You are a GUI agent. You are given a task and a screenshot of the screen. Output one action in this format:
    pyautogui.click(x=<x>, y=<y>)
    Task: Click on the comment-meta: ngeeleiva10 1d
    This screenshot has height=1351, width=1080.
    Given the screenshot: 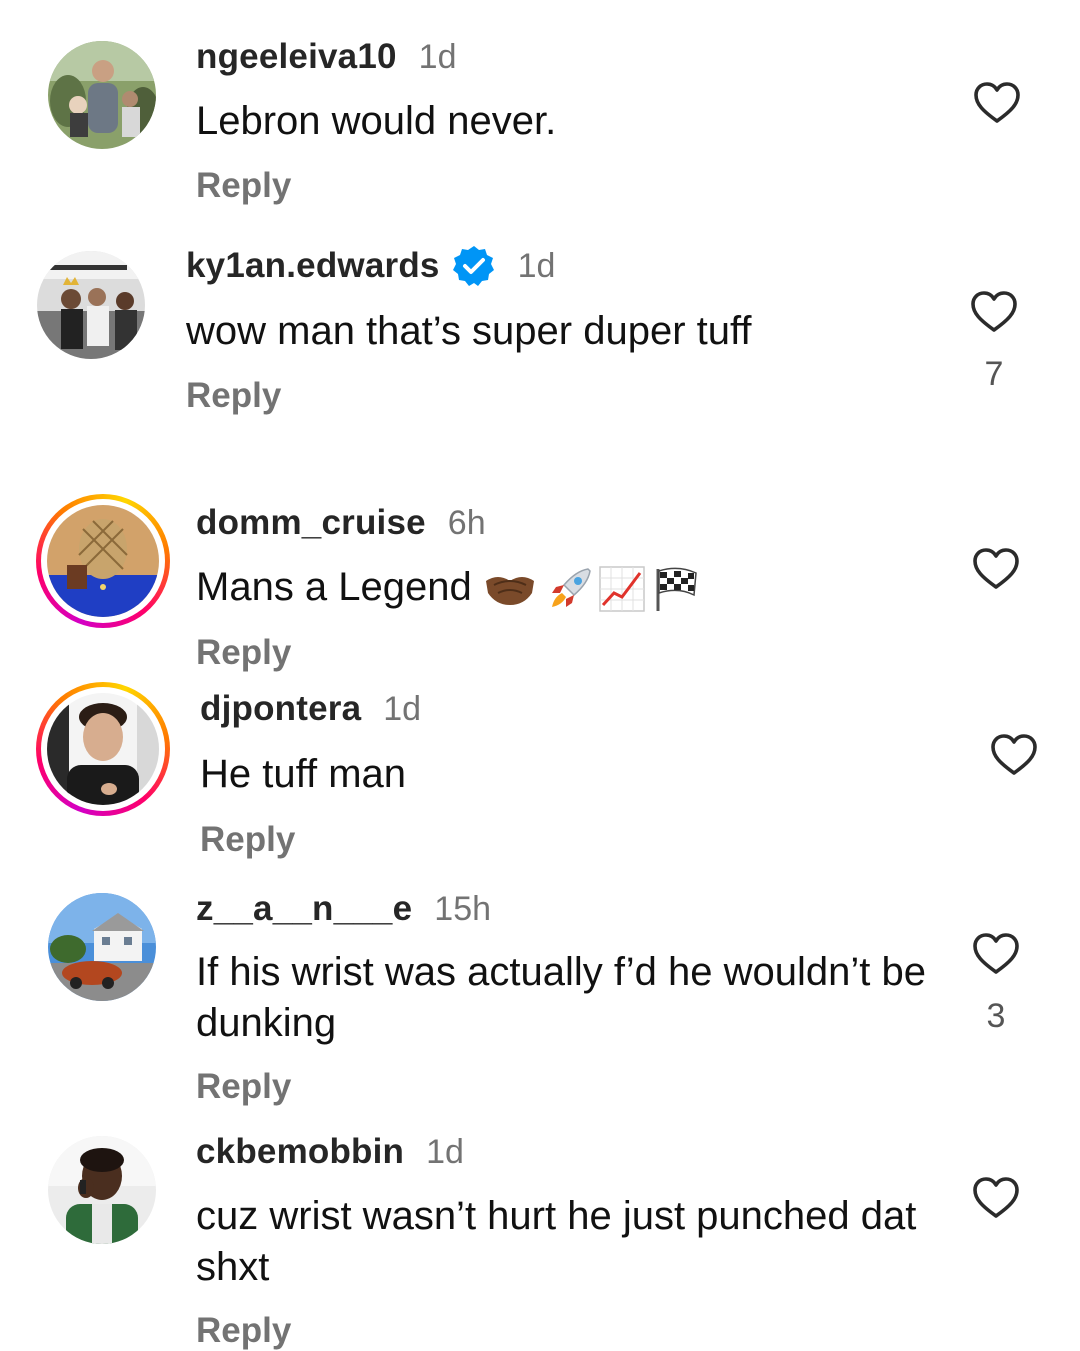 What is the action you would take?
    pyautogui.click(x=326, y=57)
    